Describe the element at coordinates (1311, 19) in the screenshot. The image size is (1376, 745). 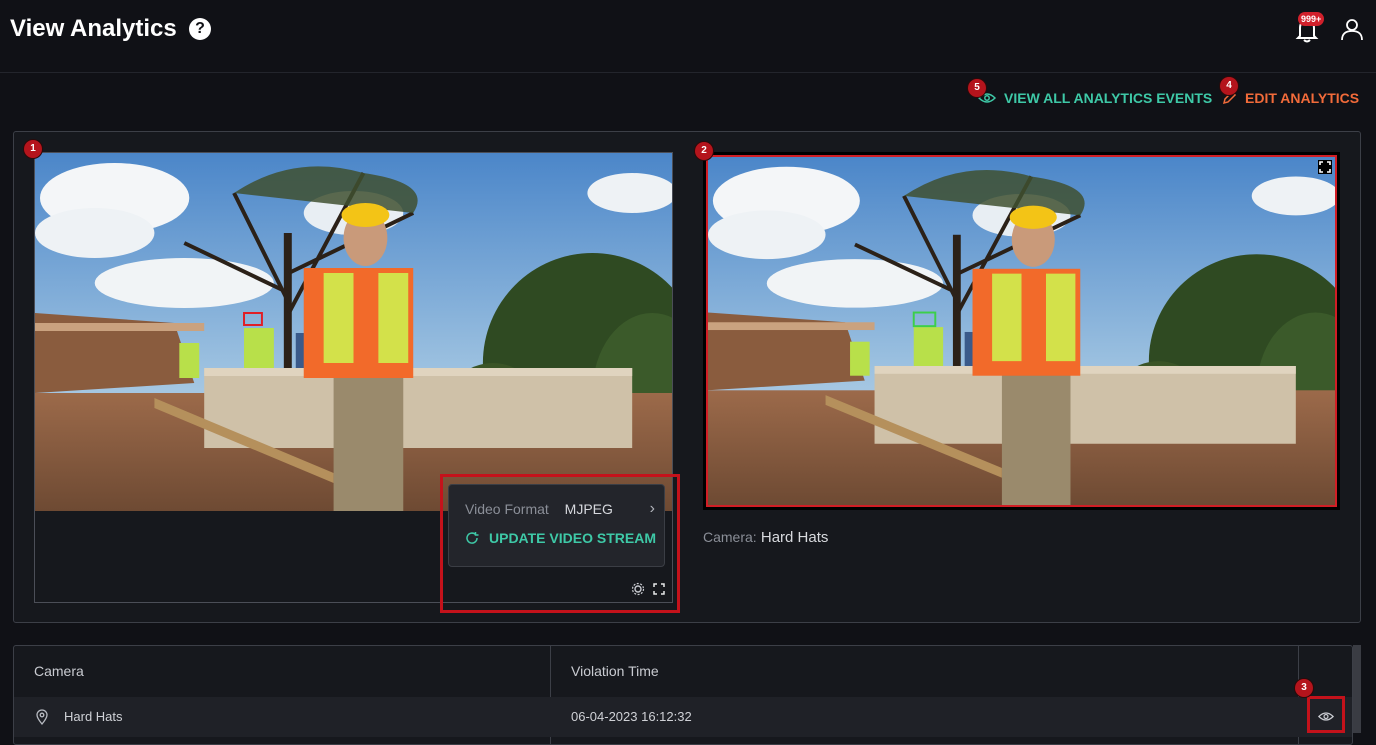
I see `notification-badge: 999+` at that location.